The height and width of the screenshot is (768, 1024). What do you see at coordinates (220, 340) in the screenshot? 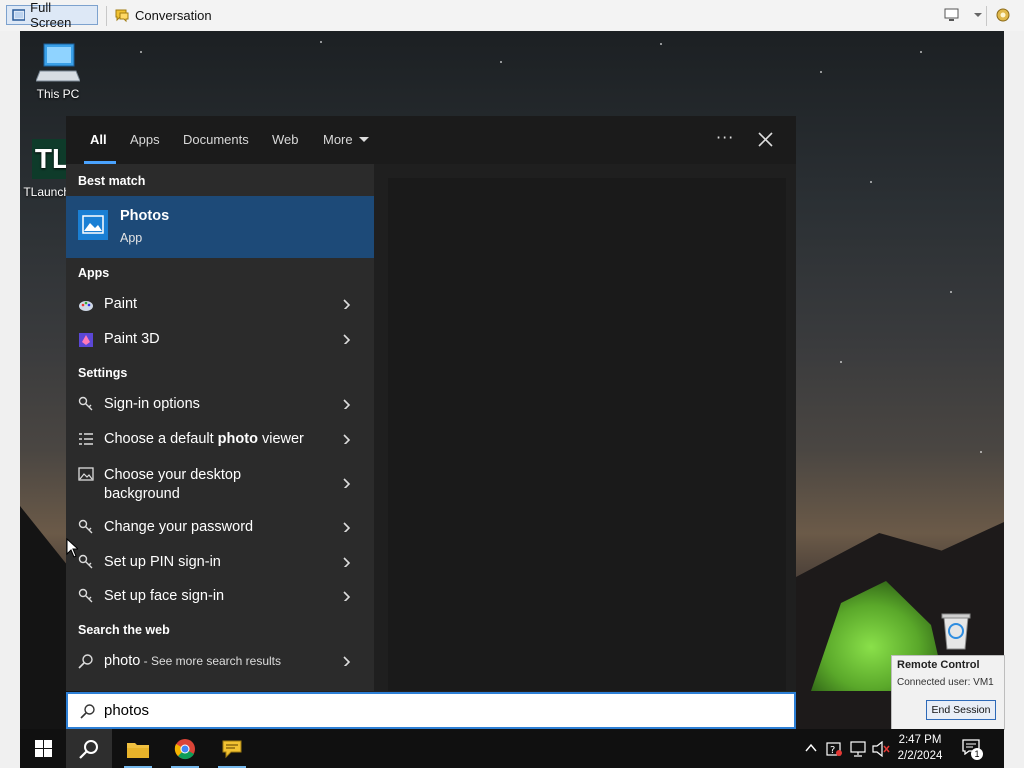
I see `result-paint-3d: Paint 3D` at bounding box center [220, 340].